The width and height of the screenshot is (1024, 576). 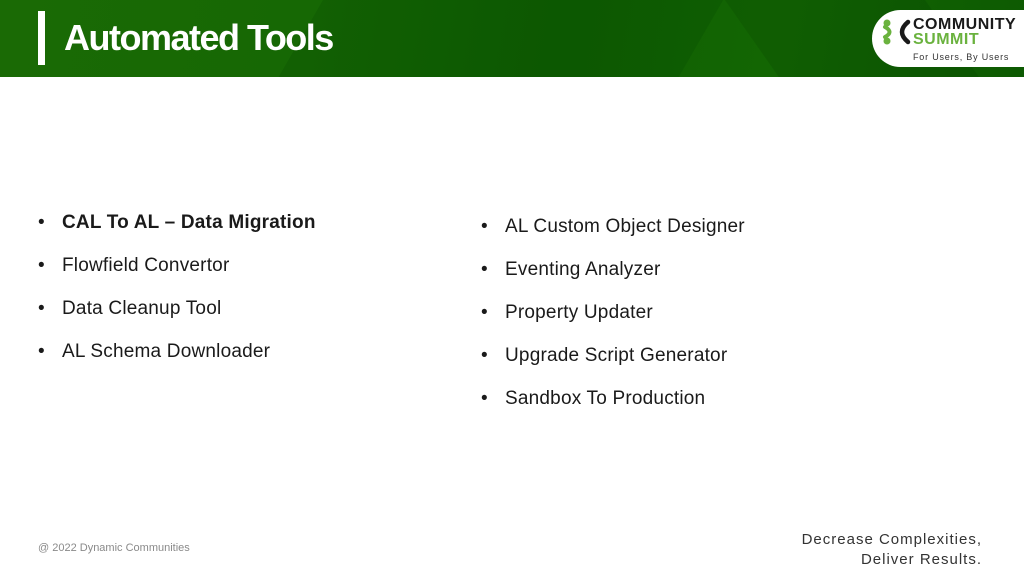 What do you see at coordinates (921, 559) in the screenshot?
I see `tagline-line-2: Deliver Results.` at bounding box center [921, 559].